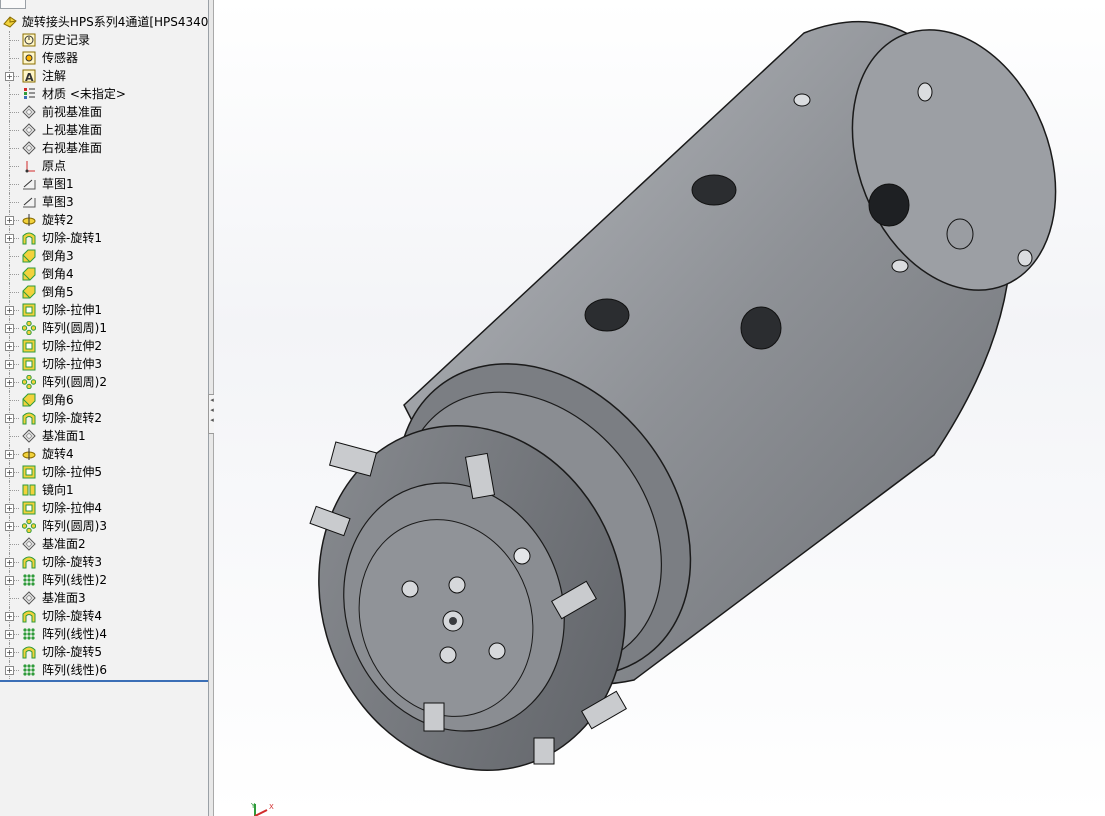 The height and width of the screenshot is (816, 1105). I want to click on tree-item: + 阵列(圆周)1, so click(104, 328).